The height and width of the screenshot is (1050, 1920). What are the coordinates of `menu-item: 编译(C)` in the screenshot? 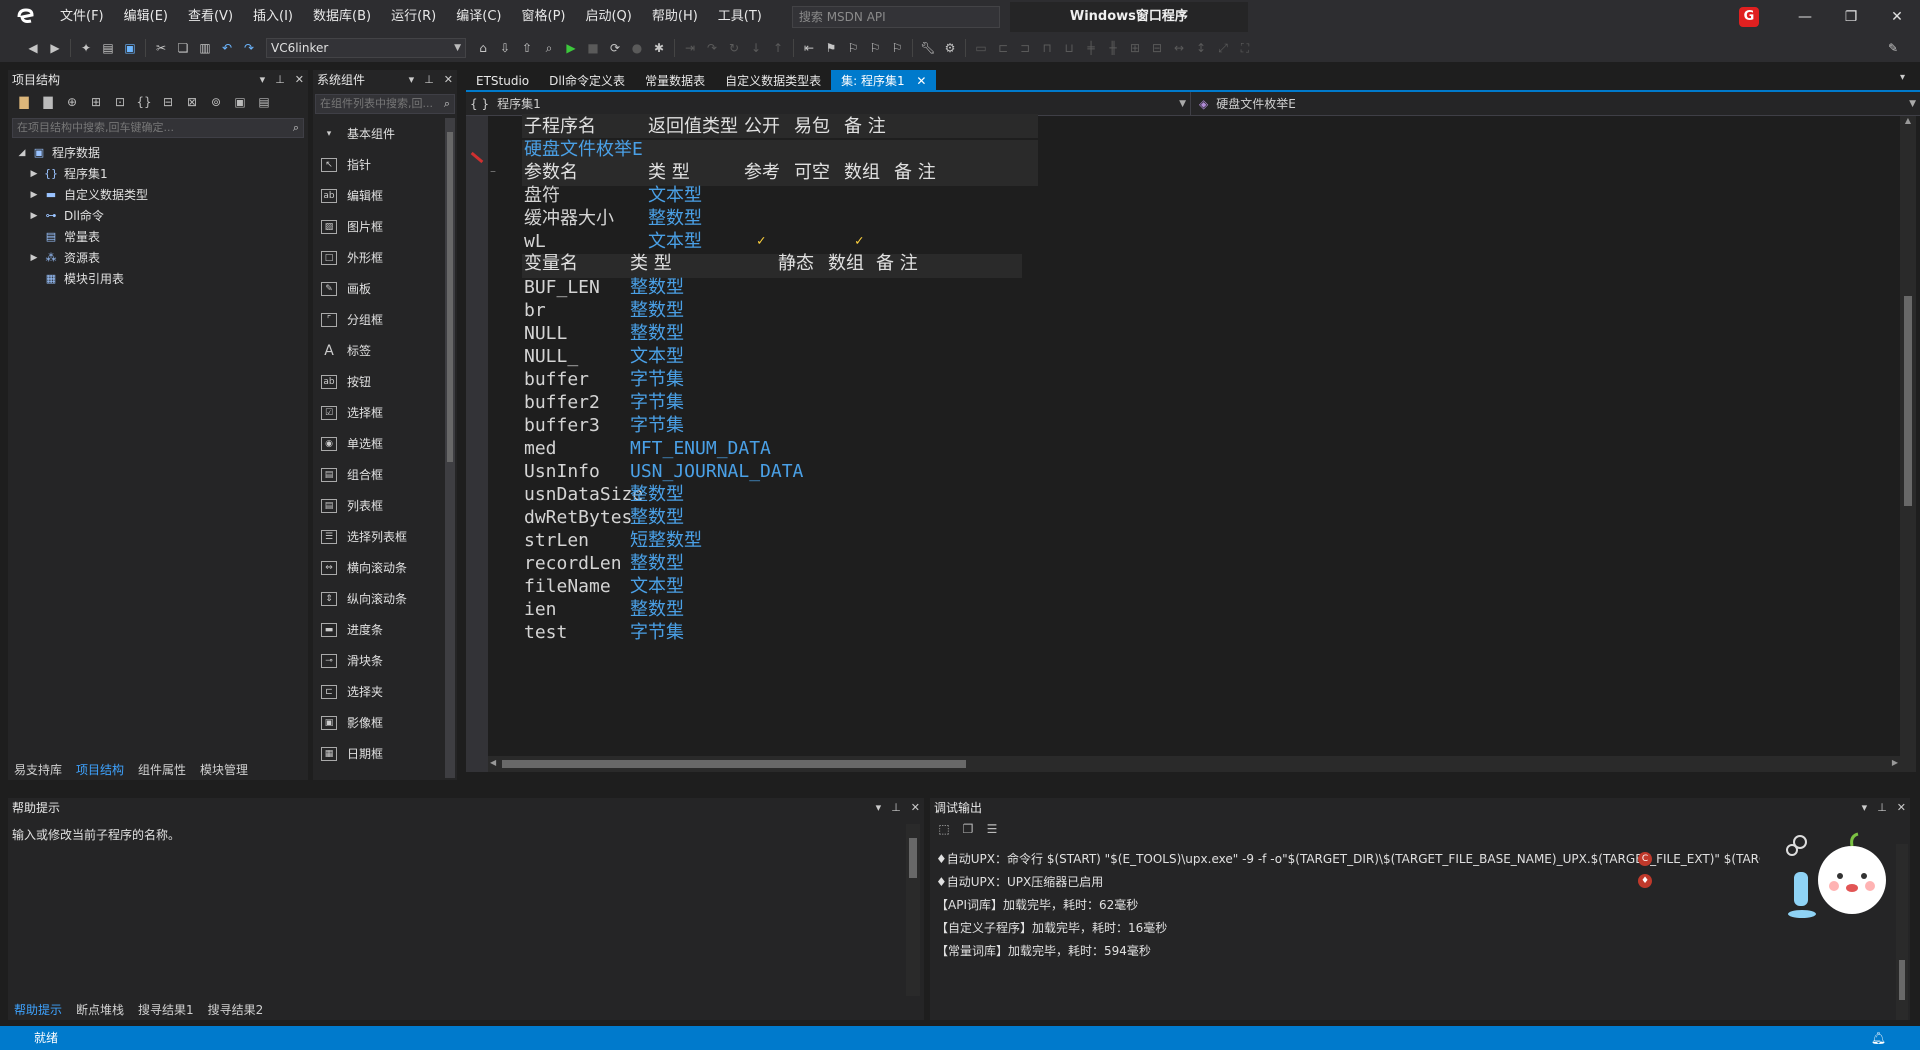 It's located at (478, 17).